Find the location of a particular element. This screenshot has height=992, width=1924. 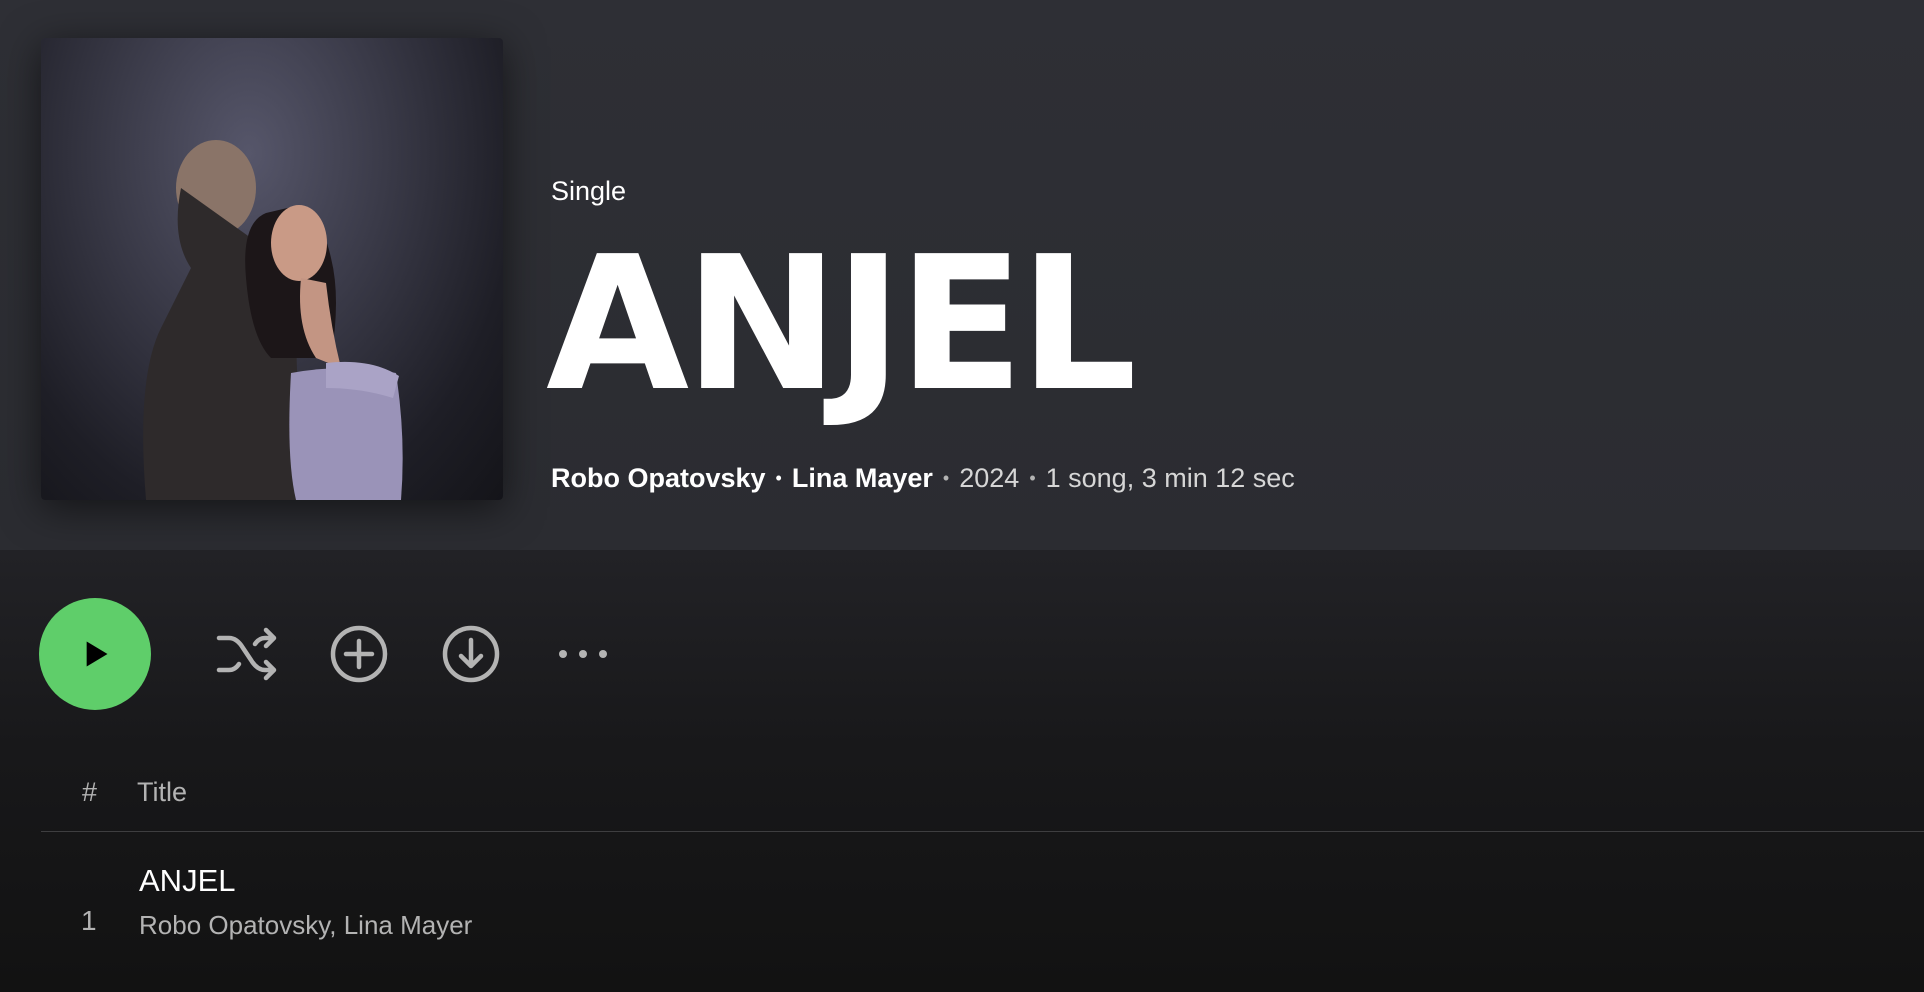

download-button is located at coordinates (471, 654).